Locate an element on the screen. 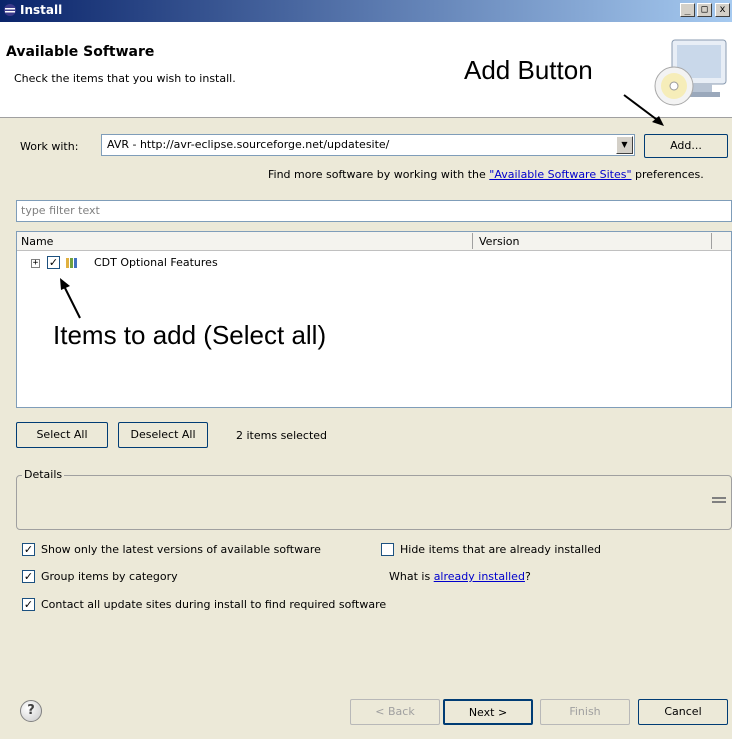  add-button-annotation: Add Button is located at coordinates (528, 70).